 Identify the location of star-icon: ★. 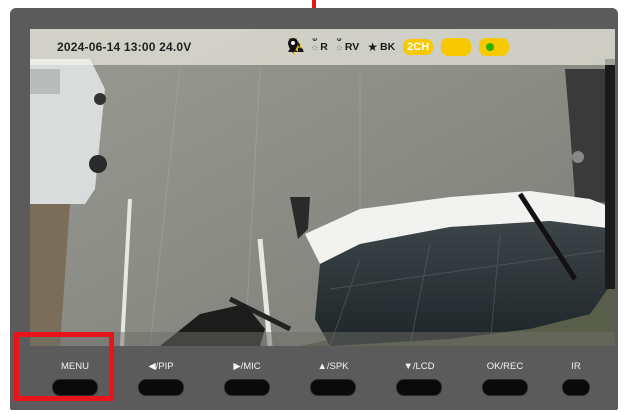
(372, 47).